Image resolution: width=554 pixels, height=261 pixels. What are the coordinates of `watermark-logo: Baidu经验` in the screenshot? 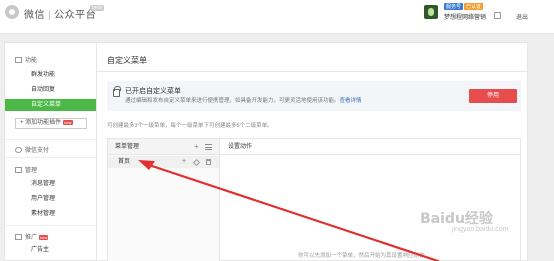 It's located at (456, 219).